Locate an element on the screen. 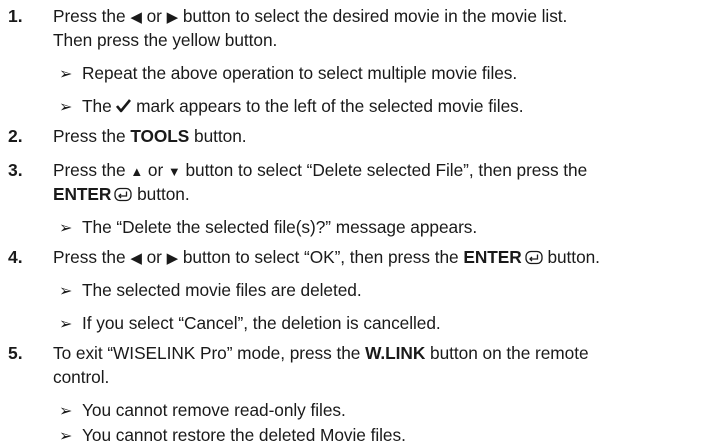 The width and height of the screenshot is (718, 448). step-1-text-a: Press the is located at coordinates (92, 16).